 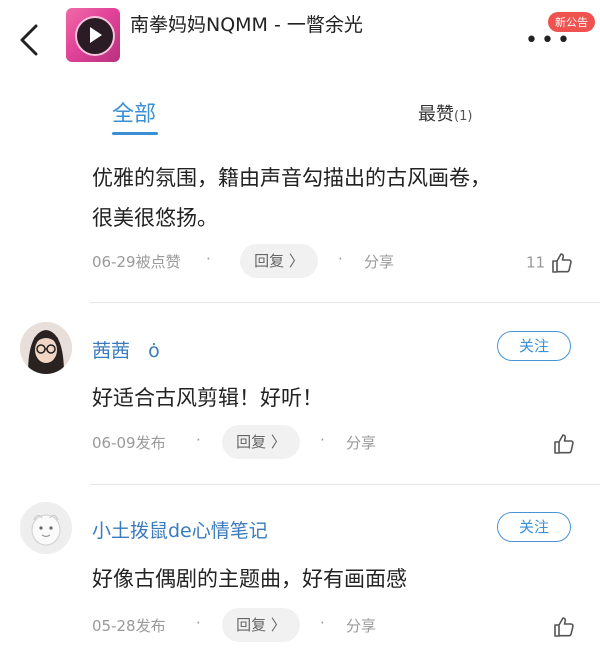 What do you see at coordinates (337, 625) in the screenshot?
I see `comment-meta: 05-28发布 · 回复 〉 · 分享` at bounding box center [337, 625].